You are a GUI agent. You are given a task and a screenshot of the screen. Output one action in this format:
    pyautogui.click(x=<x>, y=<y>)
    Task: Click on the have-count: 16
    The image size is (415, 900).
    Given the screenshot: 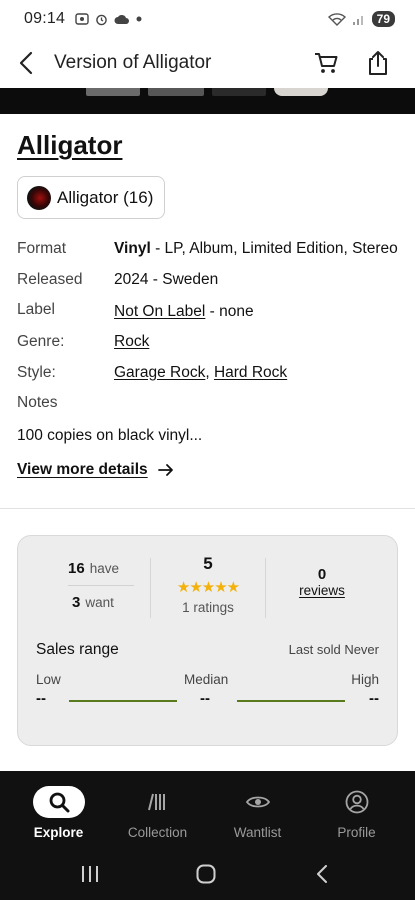 What is the action you would take?
    pyautogui.click(x=76, y=568)
    